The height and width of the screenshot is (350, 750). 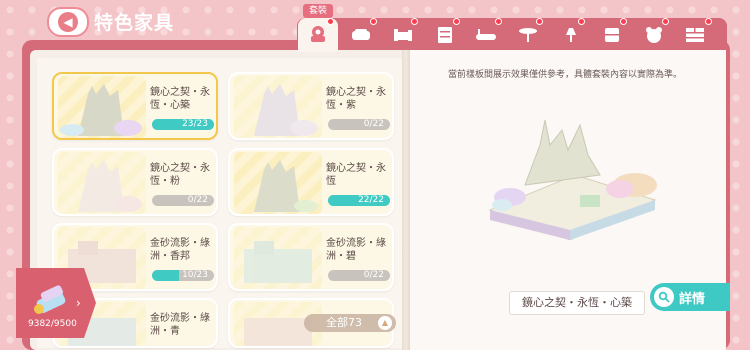 What do you see at coordinates (52, 324) in the screenshot?
I see `badge-count: 9382/9500` at bounding box center [52, 324].